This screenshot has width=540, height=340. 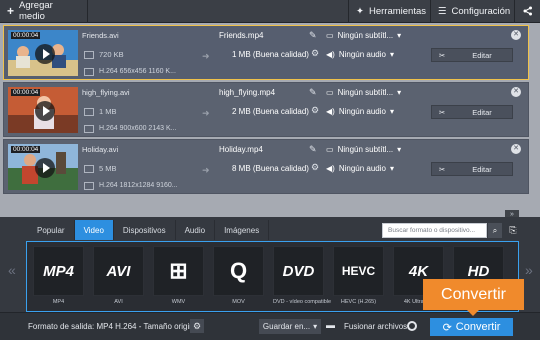 What do you see at coordinates (376, 326) in the screenshot?
I see `merge-files-label: Fusionar archivos` at bounding box center [376, 326].